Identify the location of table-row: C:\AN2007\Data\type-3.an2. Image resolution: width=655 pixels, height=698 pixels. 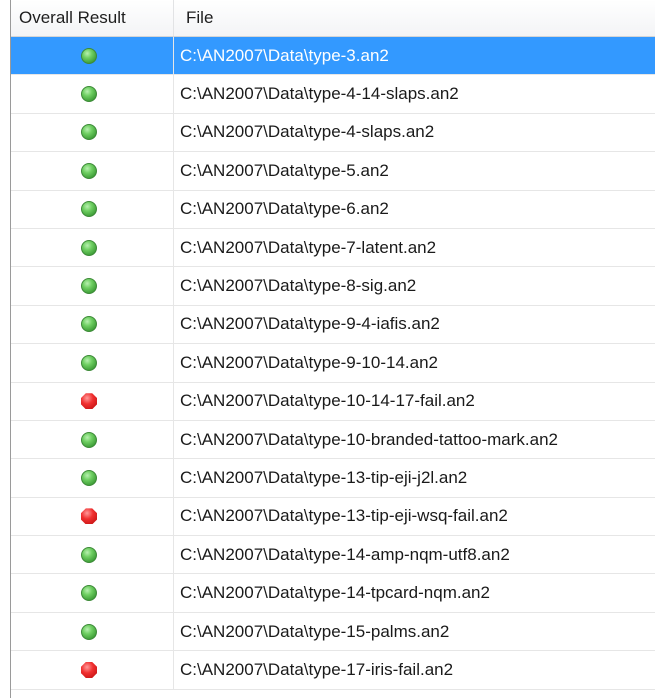
(333, 56).